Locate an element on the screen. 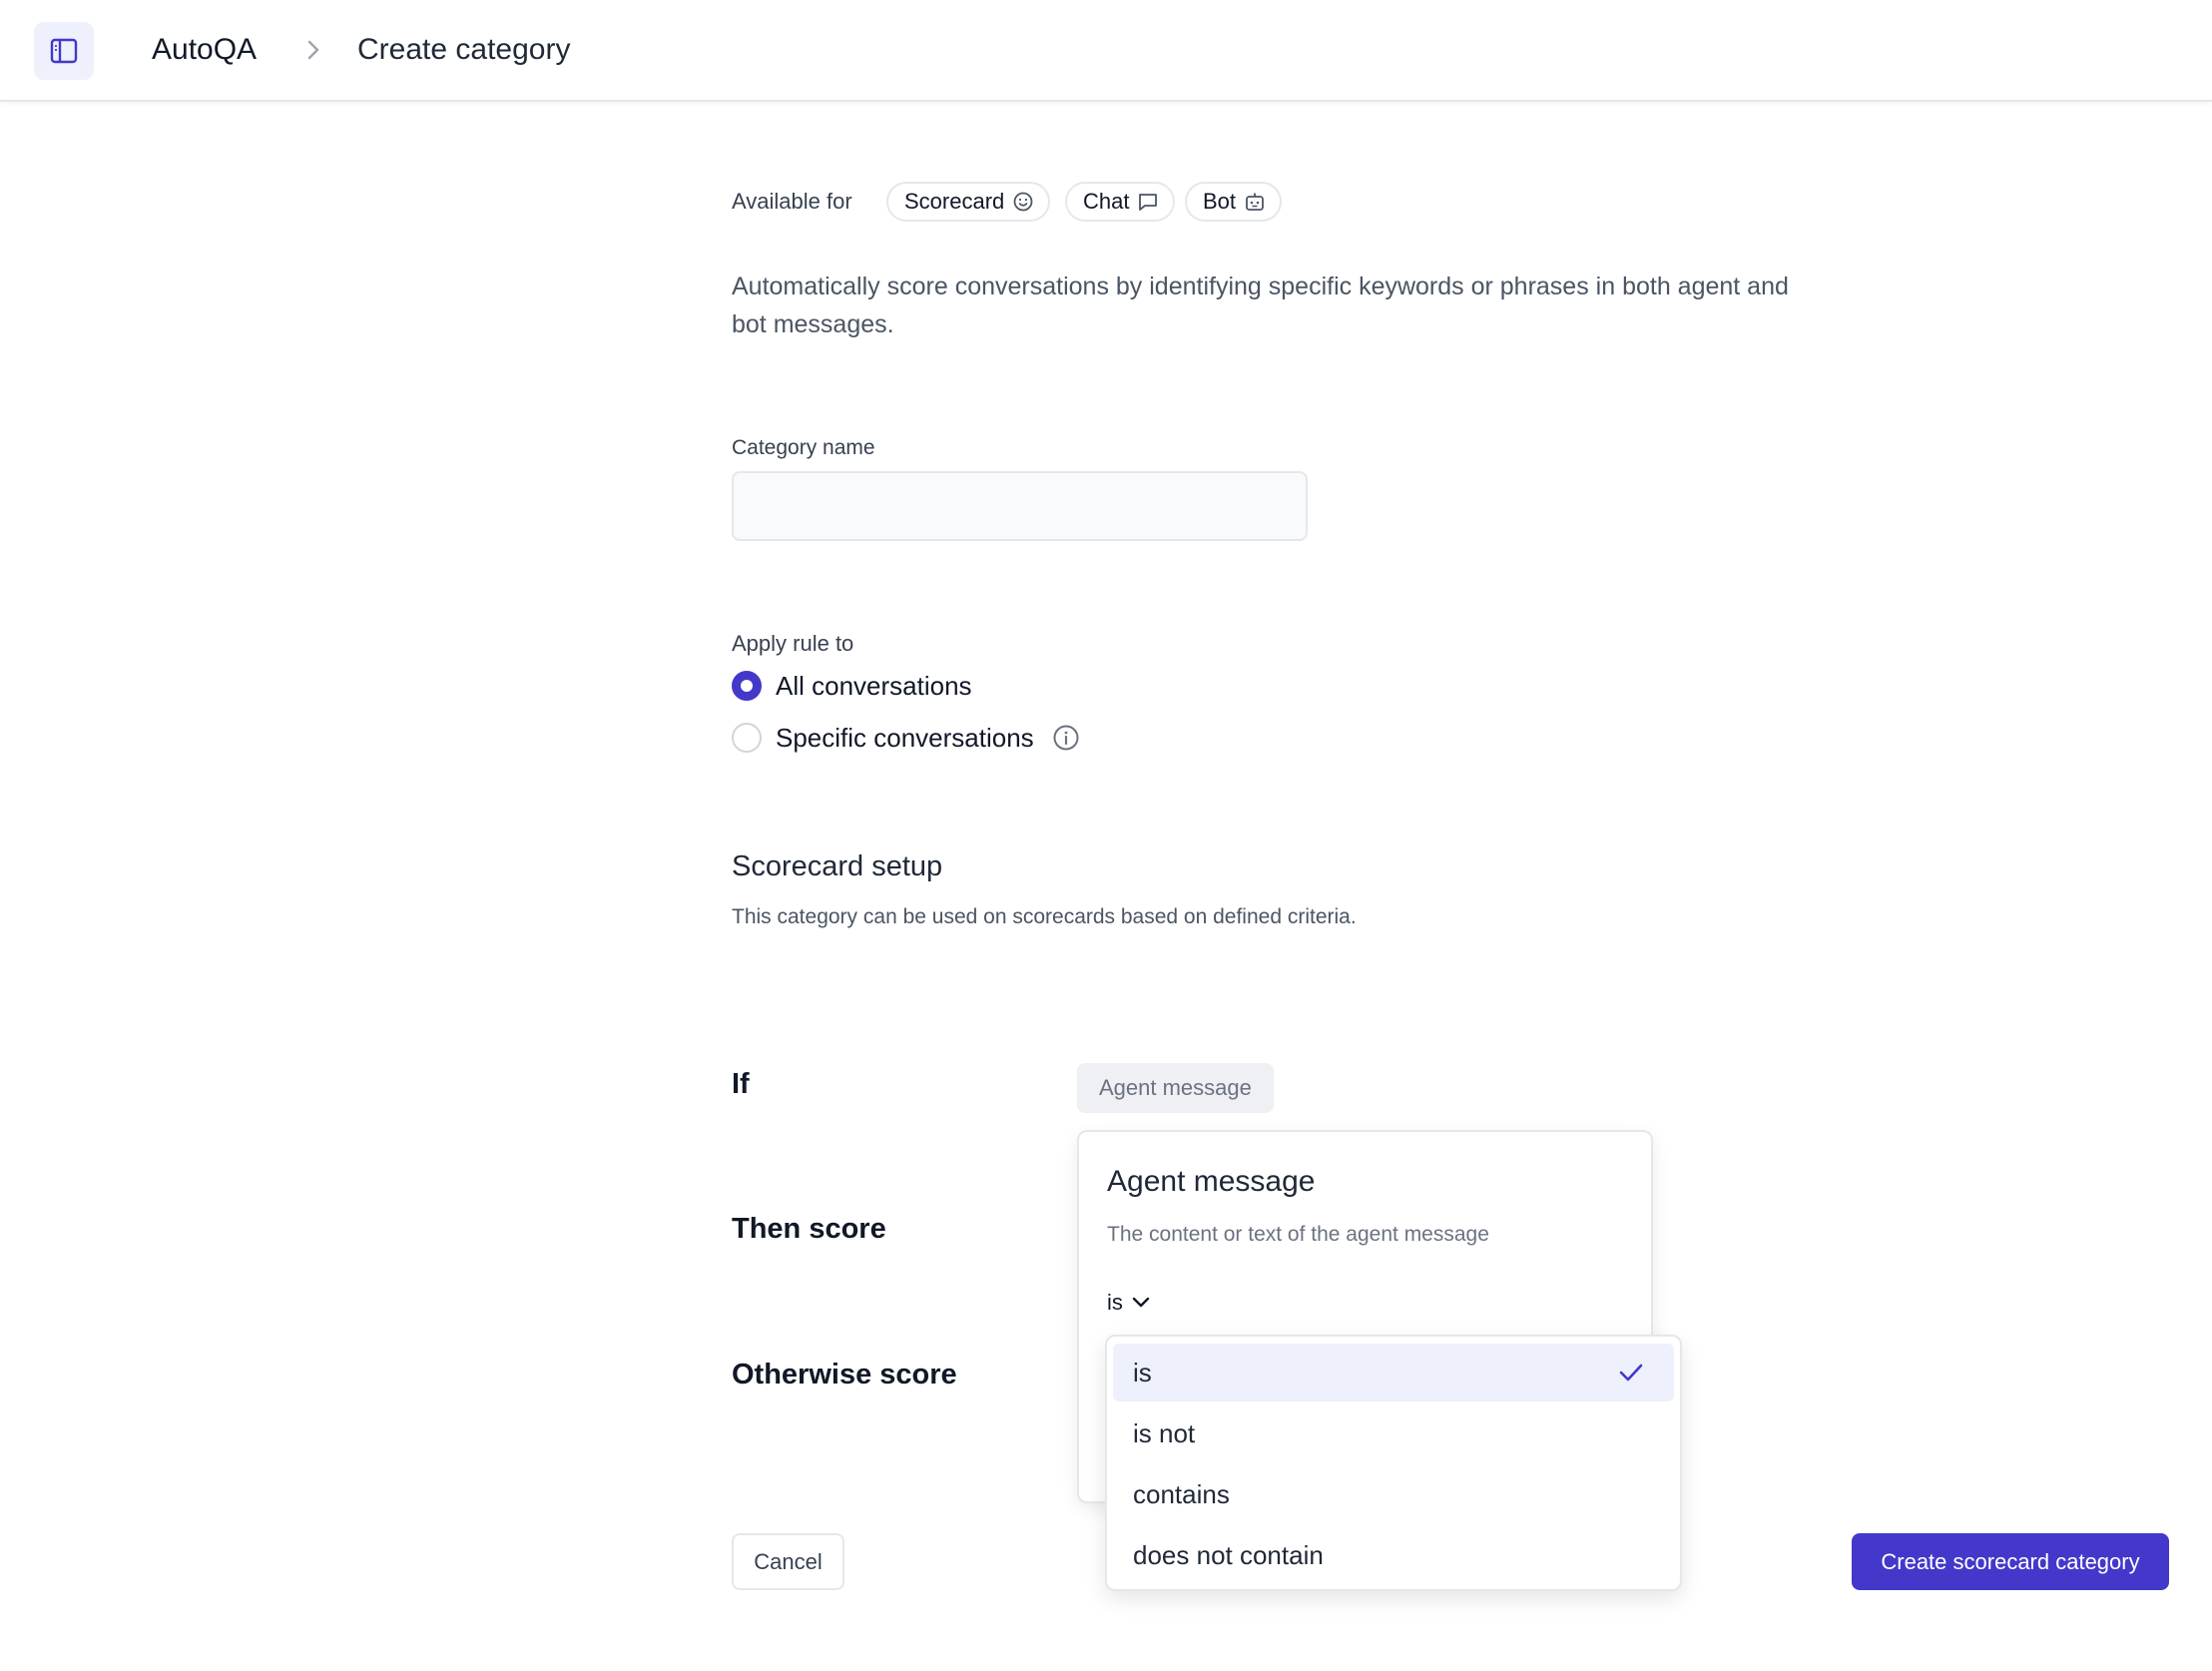 The width and height of the screenshot is (2212, 1671). radio-label: All conversations is located at coordinates (874, 685).